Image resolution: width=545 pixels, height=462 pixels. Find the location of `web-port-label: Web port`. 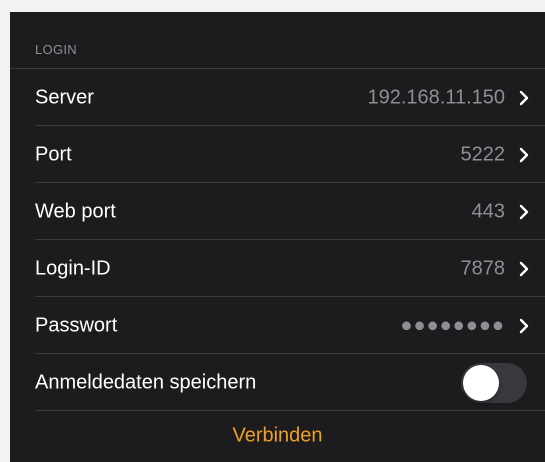

web-port-label: Web port is located at coordinates (75, 211).